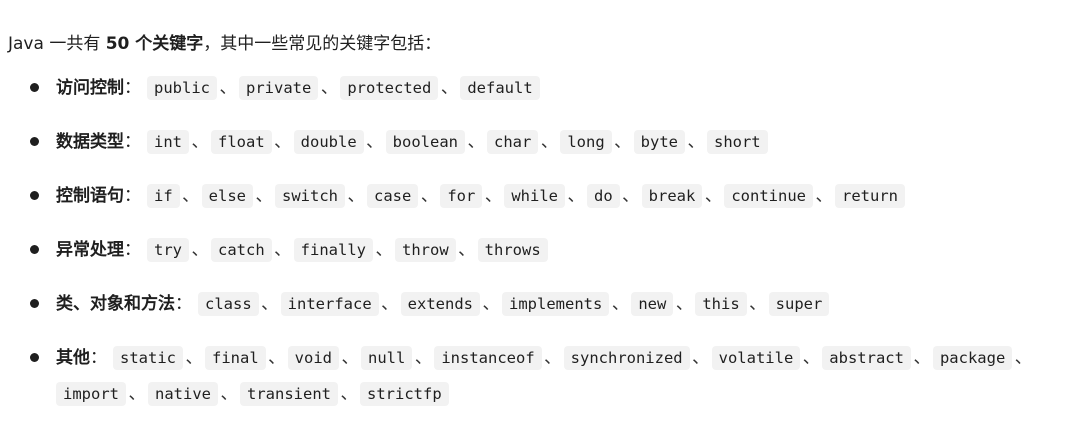 The height and width of the screenshot is (430, 1065). I want to click on keyword-code: switch, so click(310, 196).